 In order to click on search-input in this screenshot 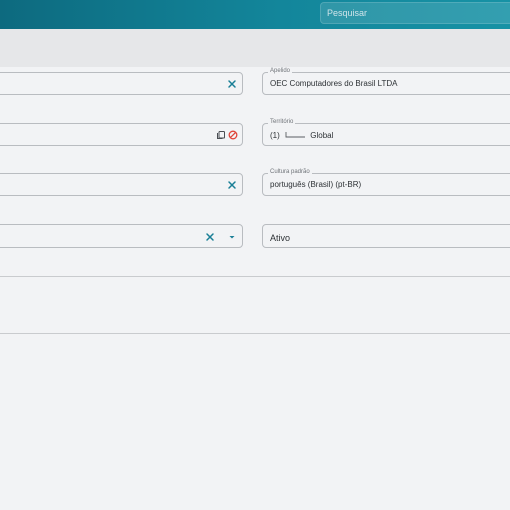, I will do `click(417, 13)`.